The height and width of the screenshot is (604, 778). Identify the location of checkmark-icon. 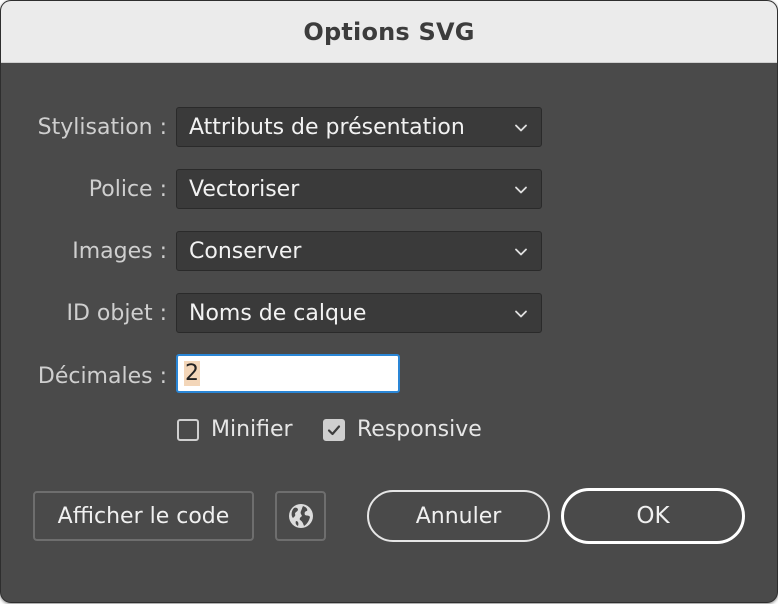
(334, 429).